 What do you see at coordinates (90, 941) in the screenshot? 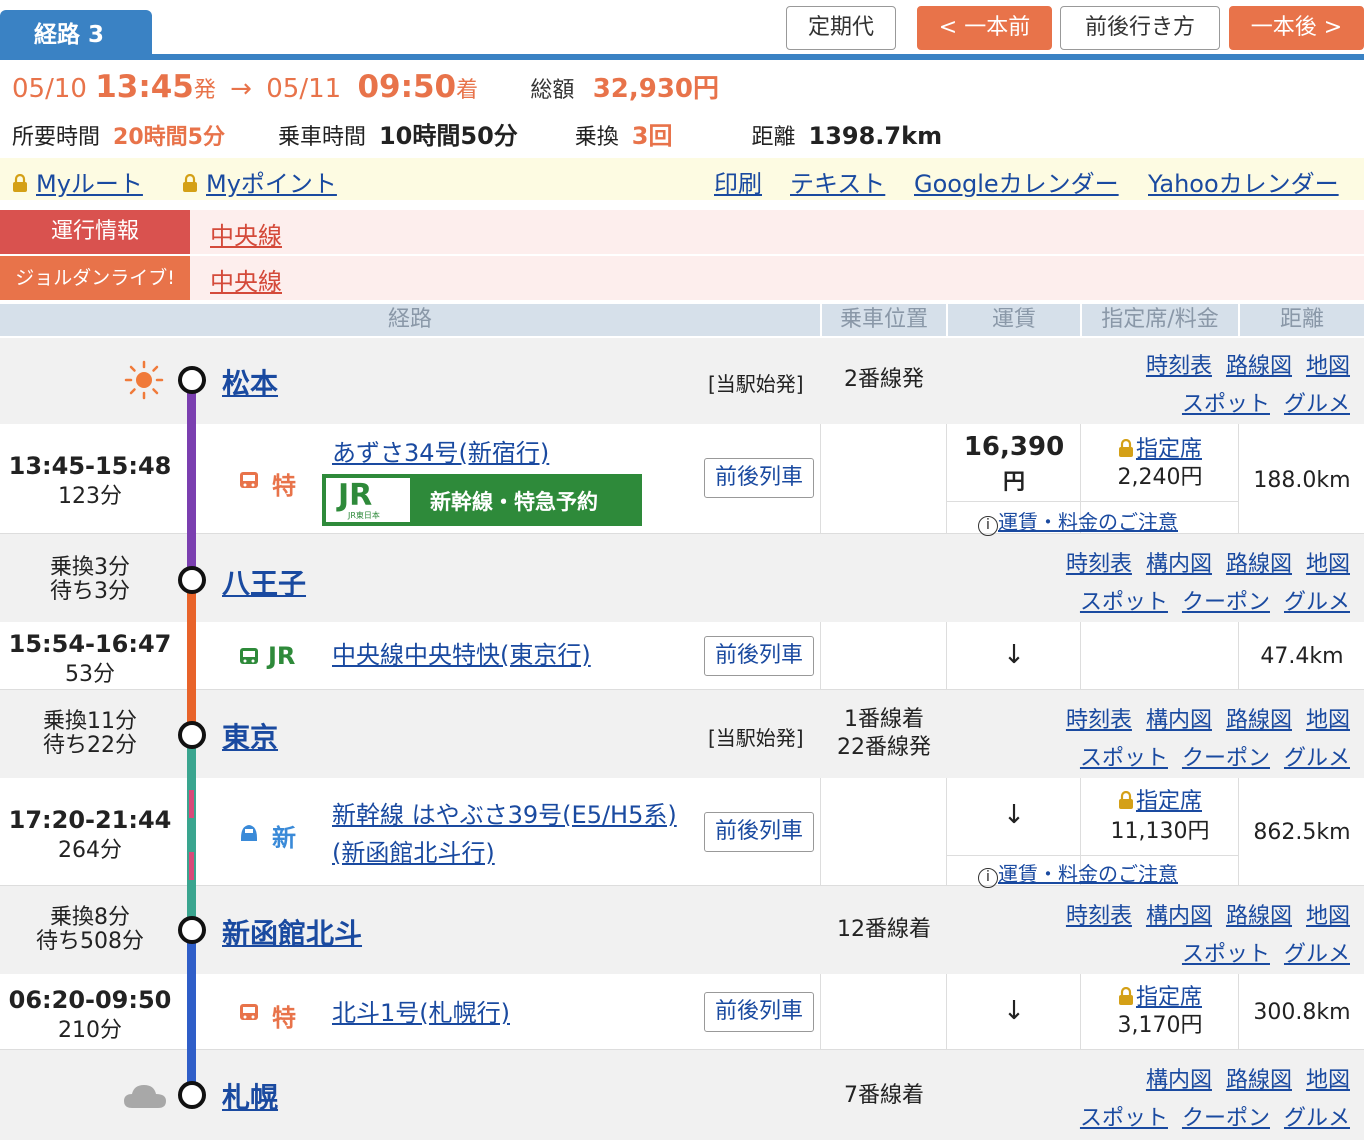
I see `waiting-time: 待ち508分` at bounding box center [90, 941].